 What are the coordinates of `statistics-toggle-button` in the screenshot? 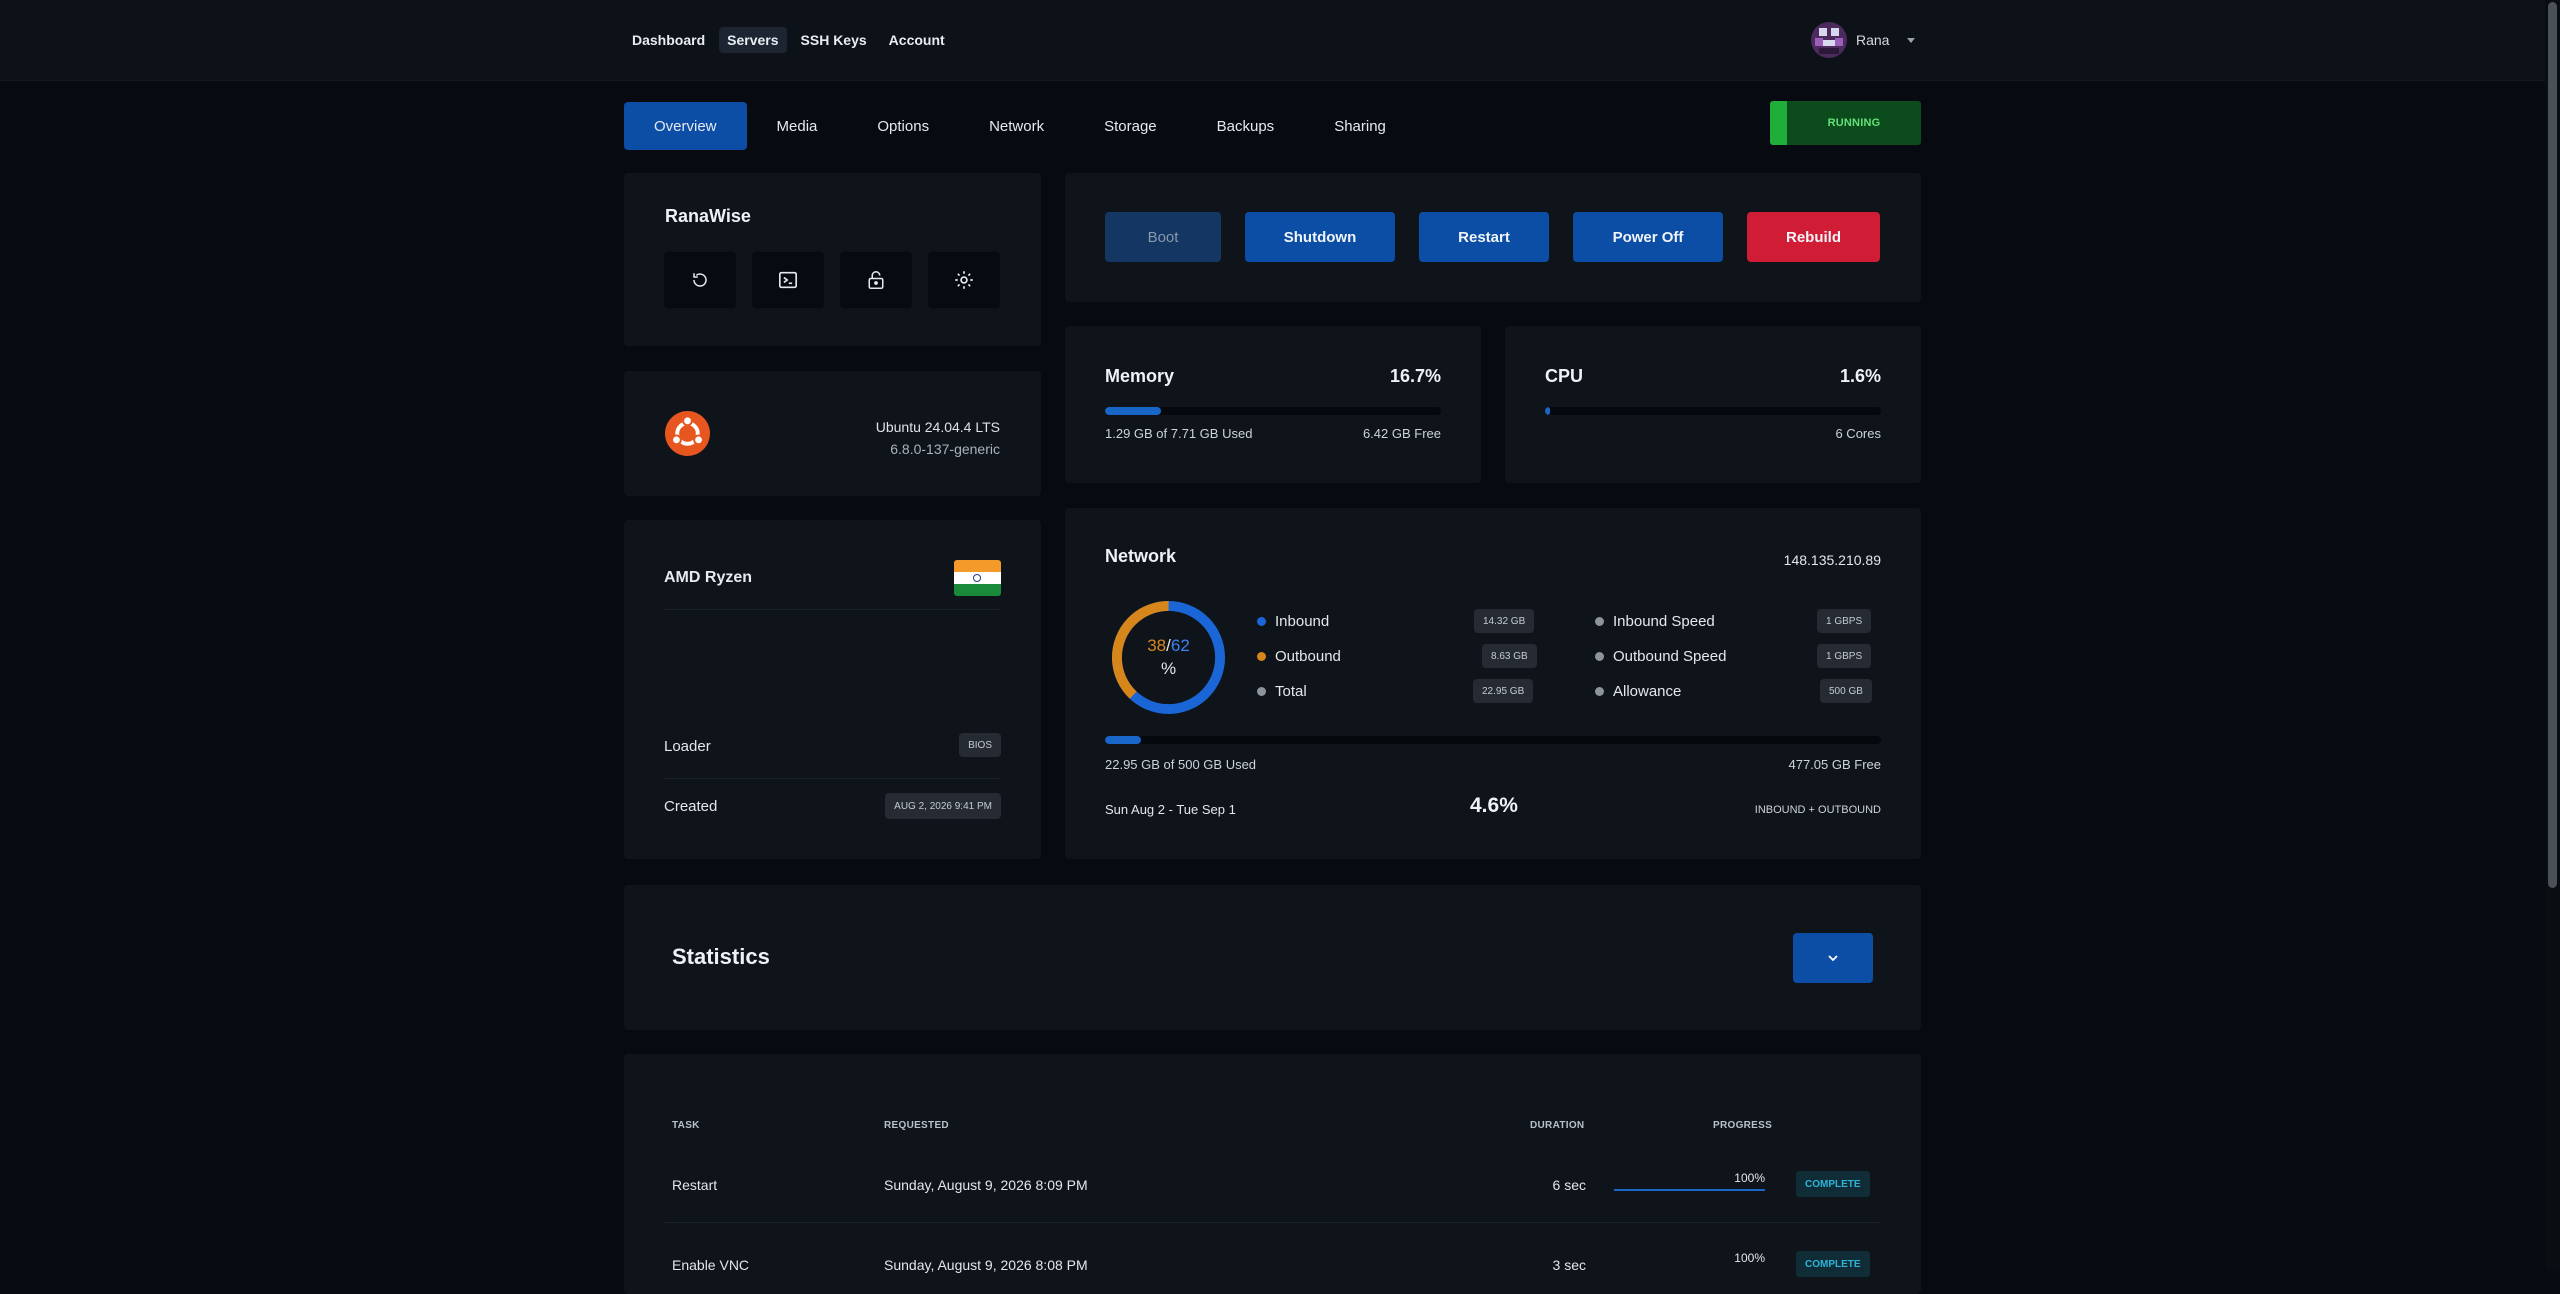 It's located at (1833, 958).